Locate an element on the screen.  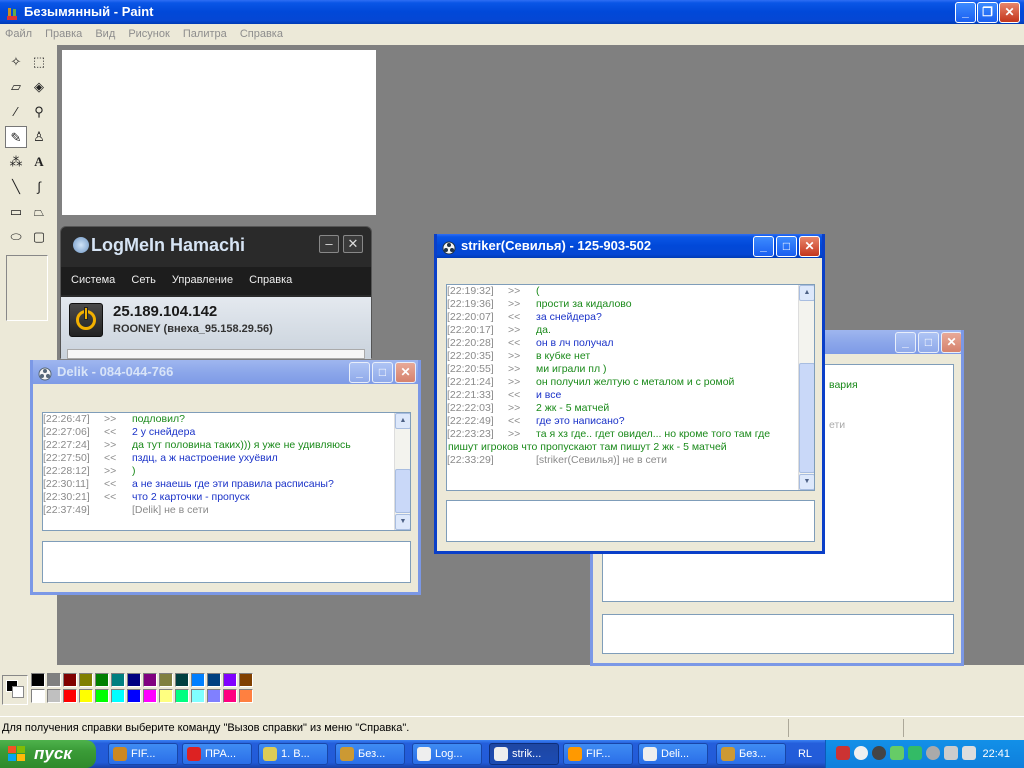
drawing-canvas is located at coordinates (219, 132).